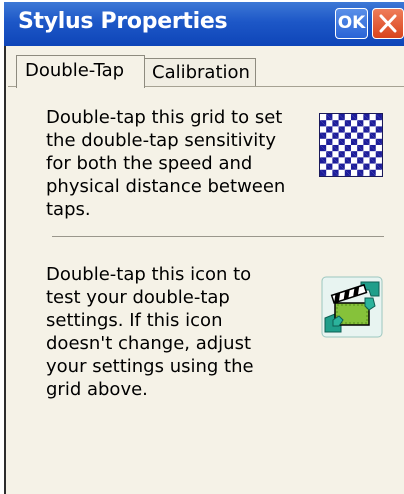  What do you see at coordinates (123, 21) in the screenshot?
I see `window-title: Stylus Properties` at bounding box center [123, 21].